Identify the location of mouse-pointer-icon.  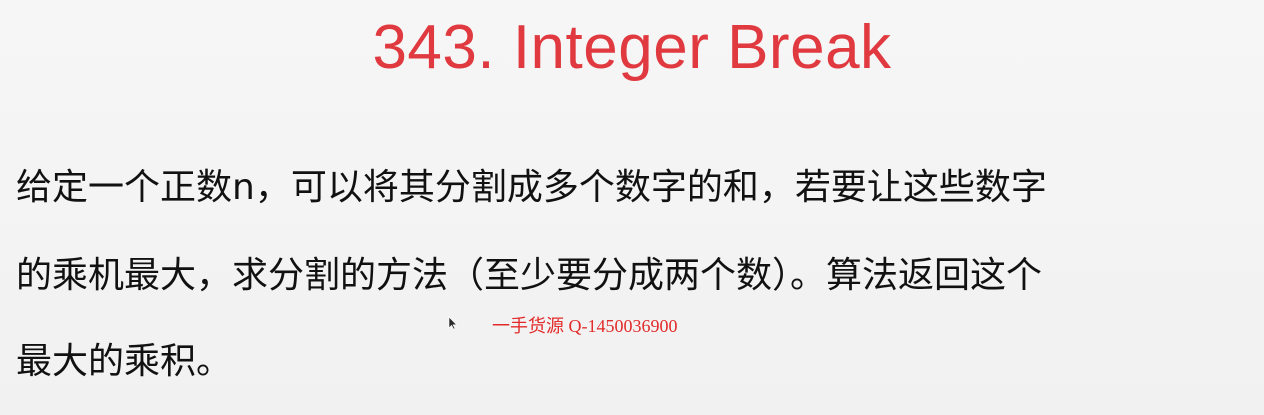
(453, 323).